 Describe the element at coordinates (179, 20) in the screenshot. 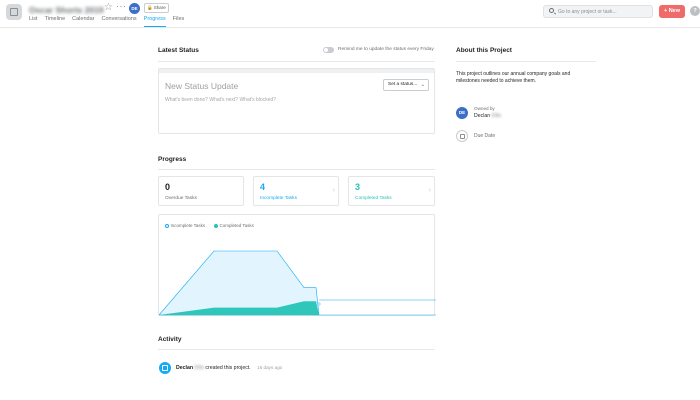

I see `tab-files: Files` at that location.